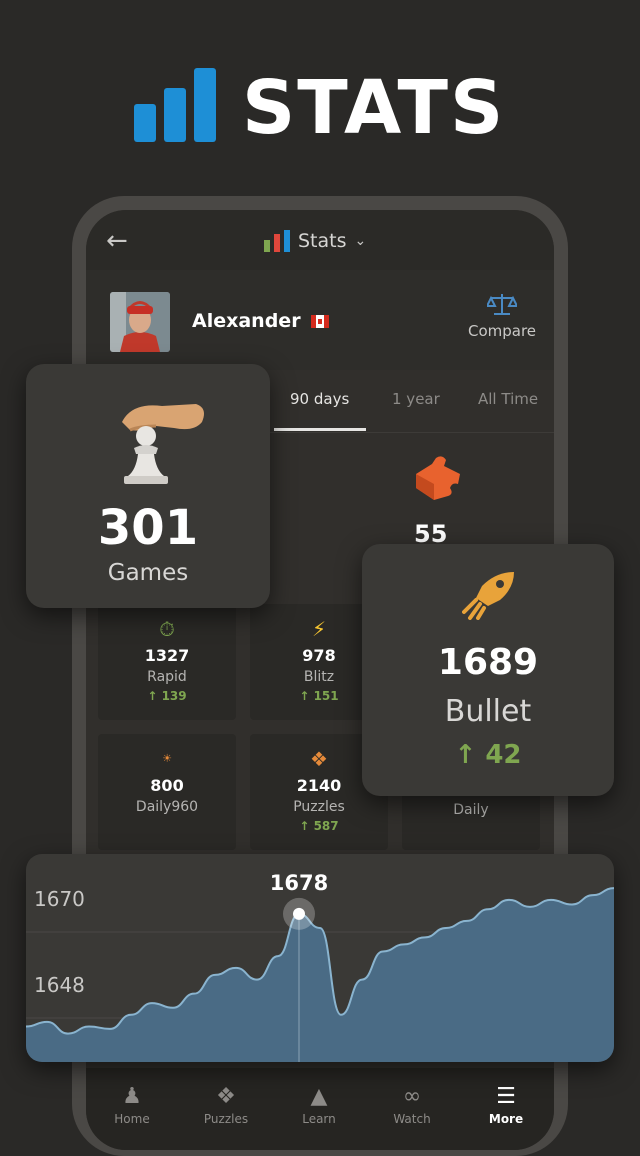  I want to click on hover-value-label: 1678, so click(299, 883).